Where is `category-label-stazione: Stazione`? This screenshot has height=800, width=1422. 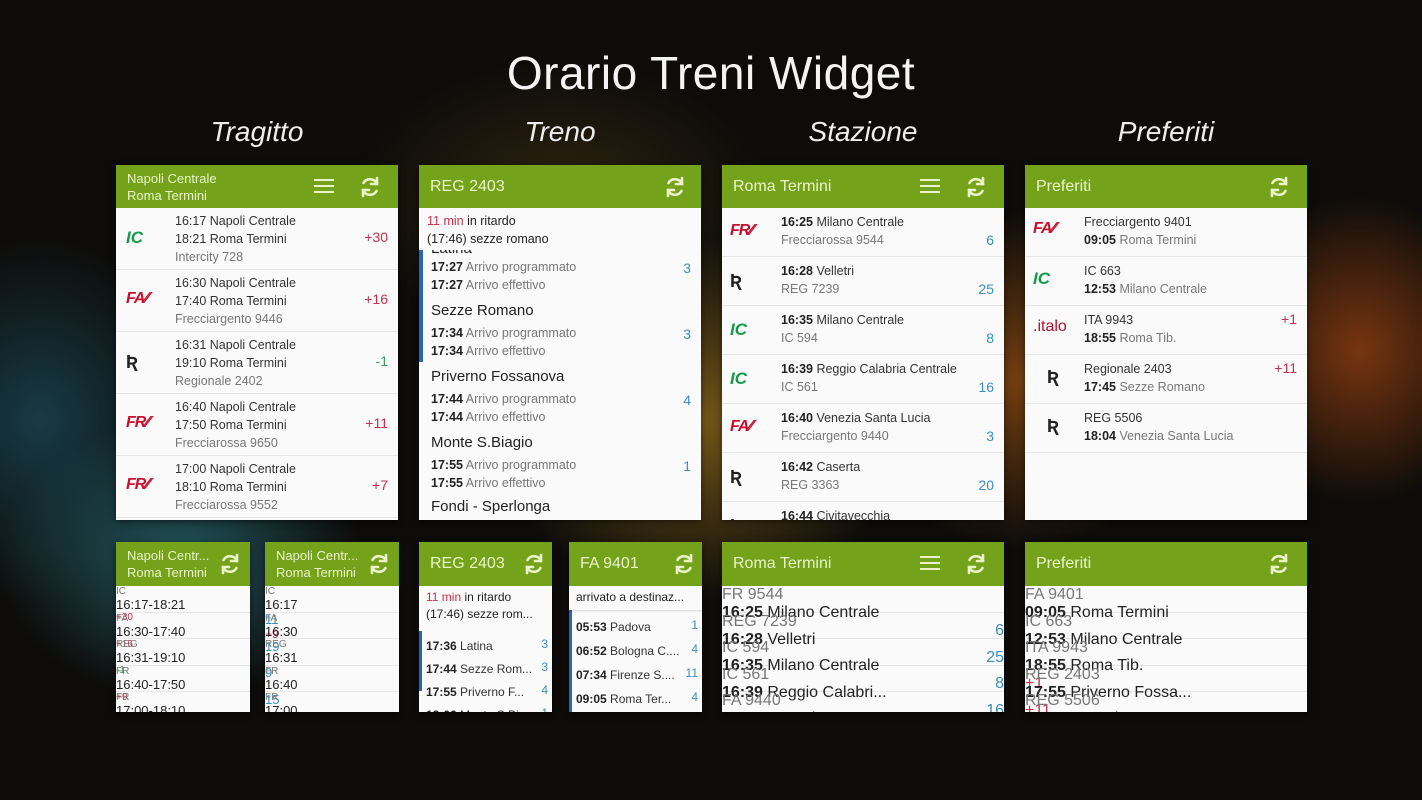
category-label-stazione: Stazione is located at coordinates (863, 131).